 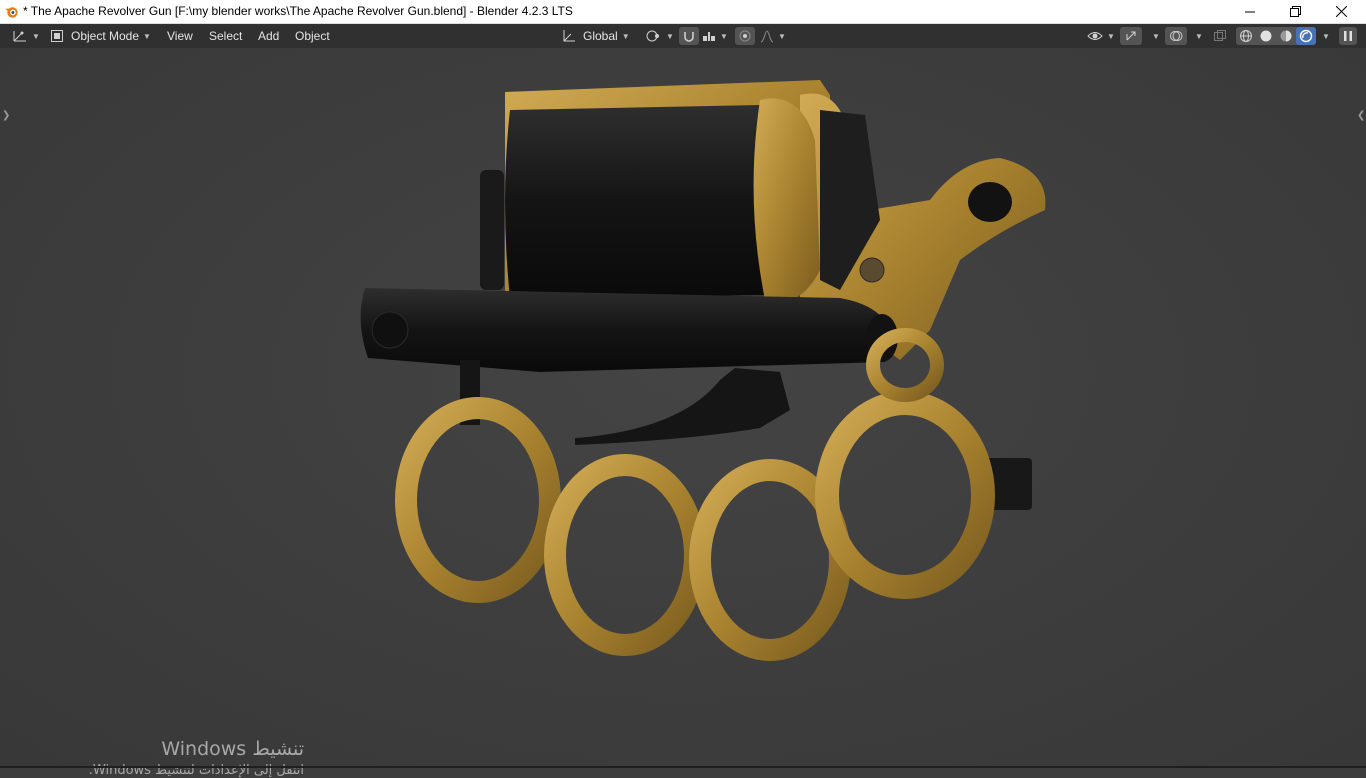 I want to click on close-icon, so click(x=1341, y=11).